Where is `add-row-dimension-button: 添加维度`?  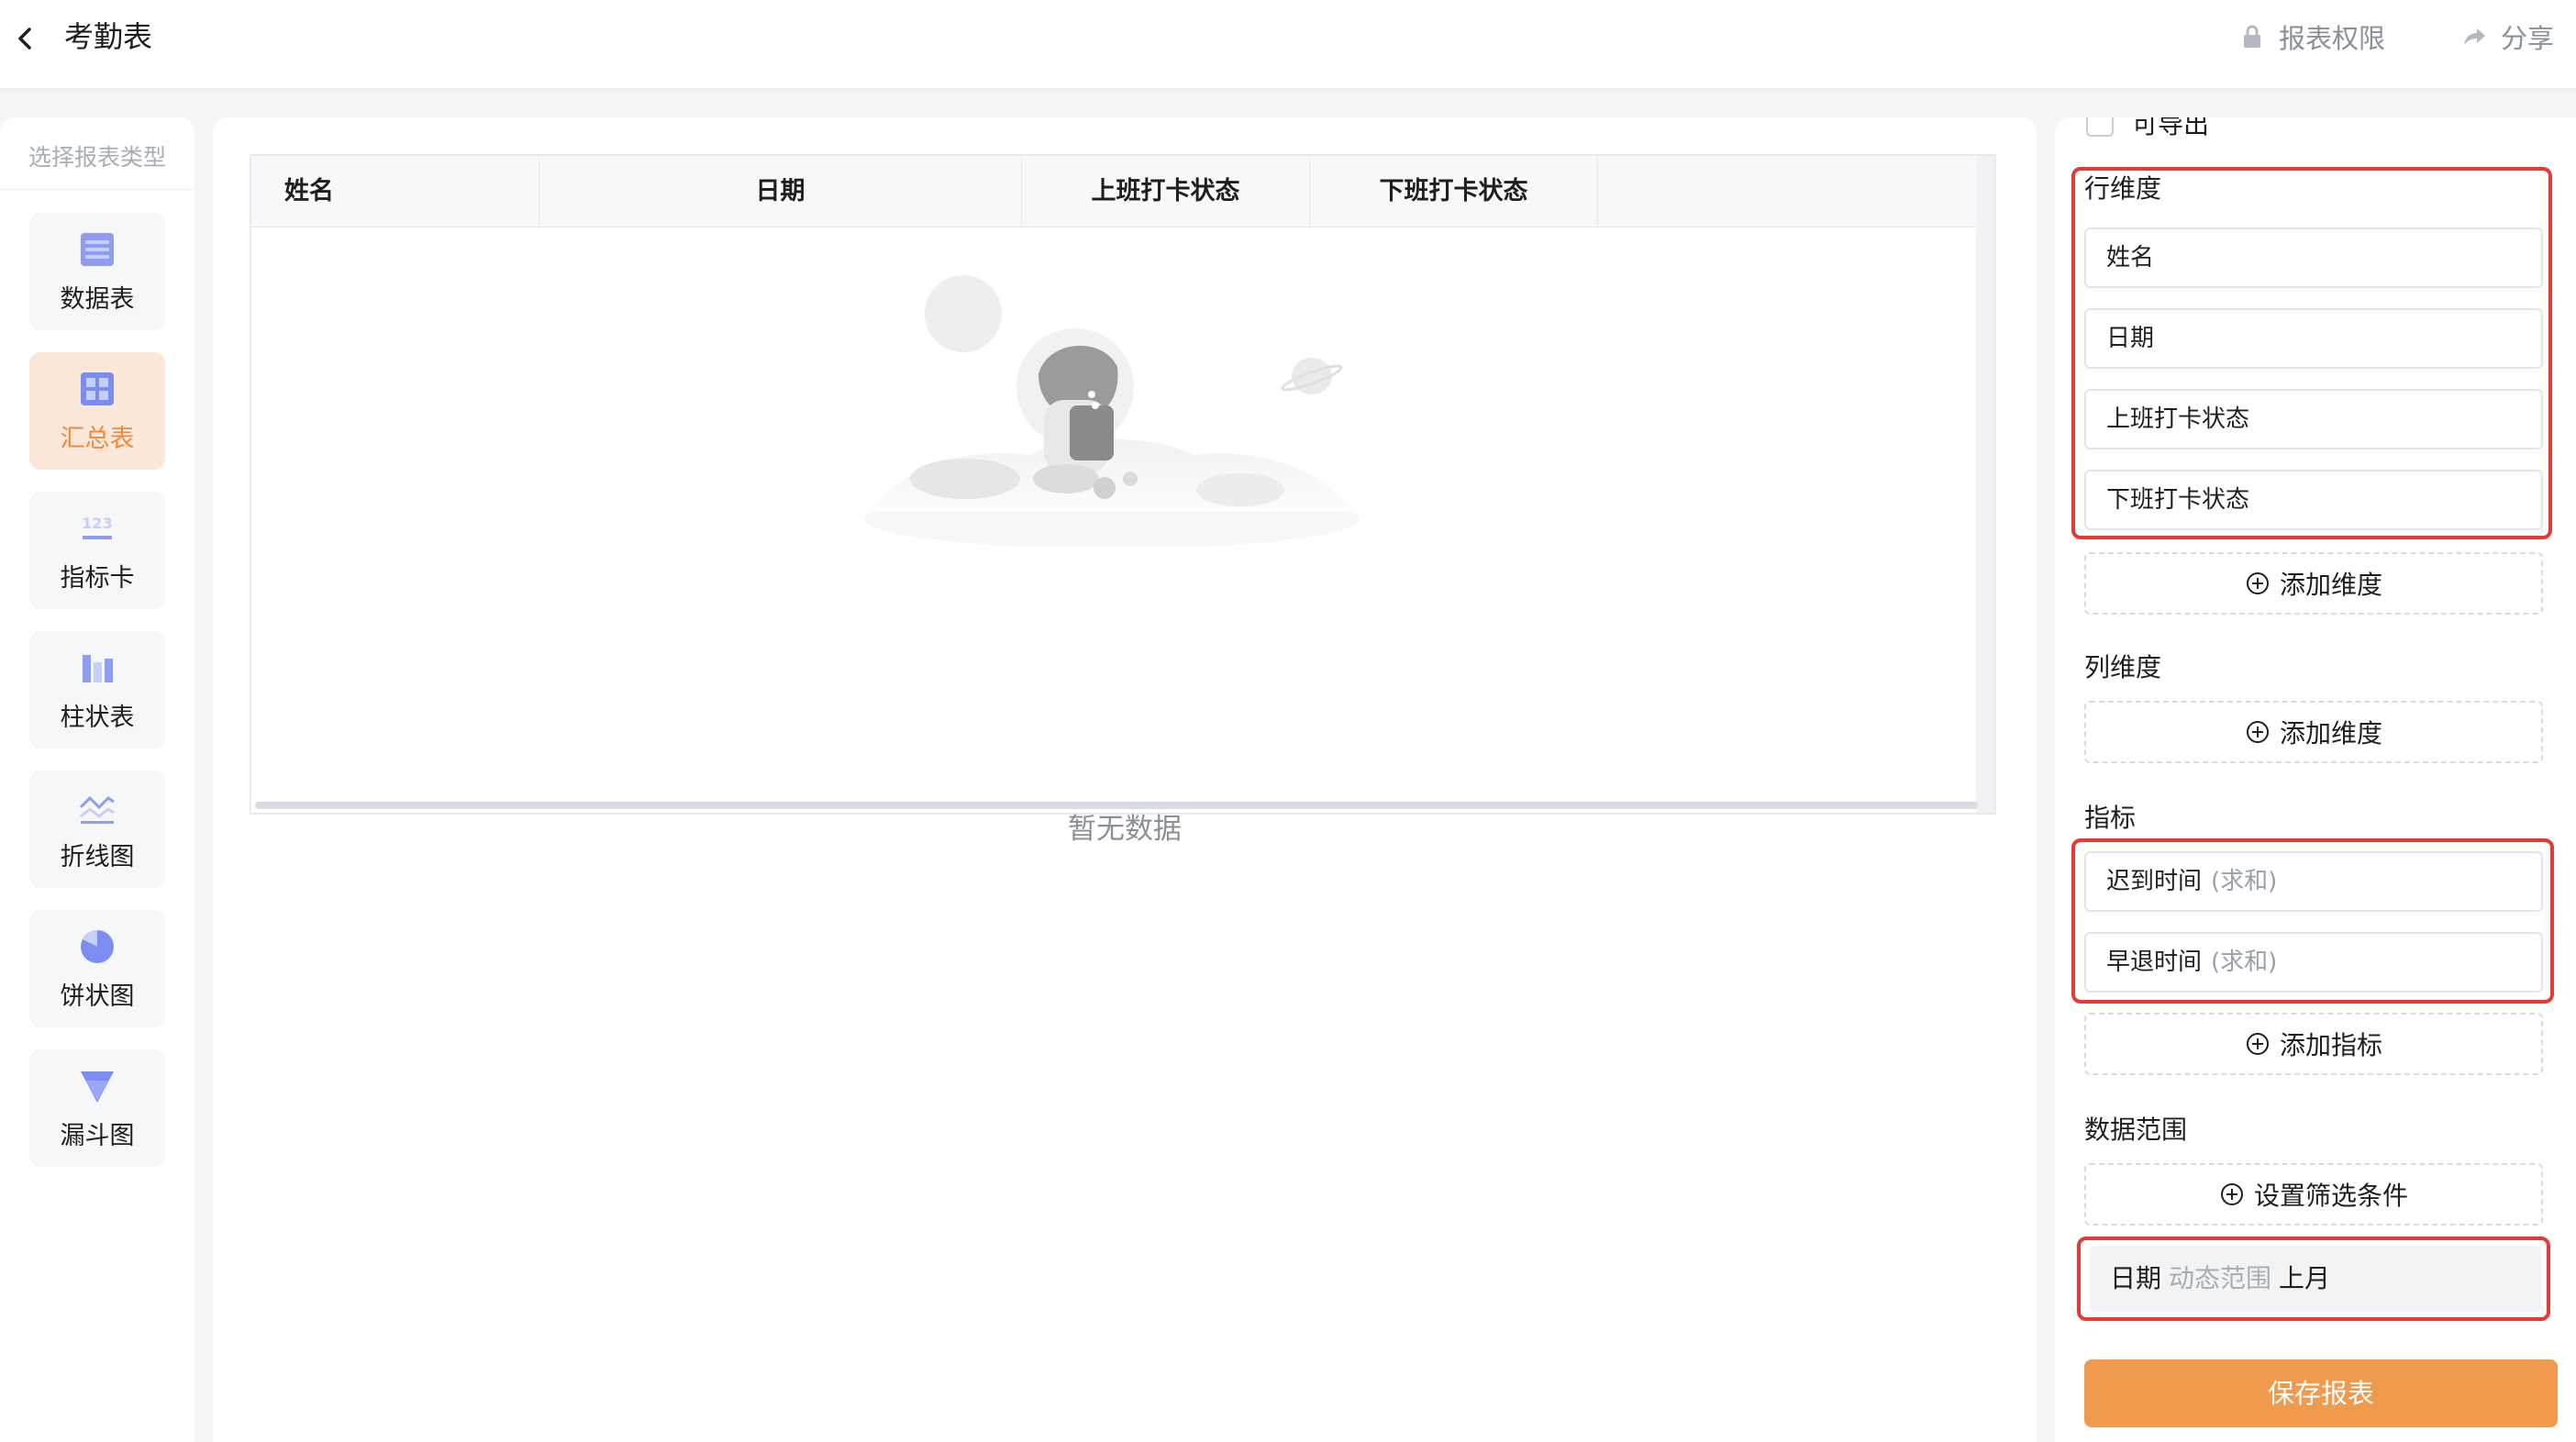
add-row-dimension-button: 添加维度 is located at coordinates (2313, 583).